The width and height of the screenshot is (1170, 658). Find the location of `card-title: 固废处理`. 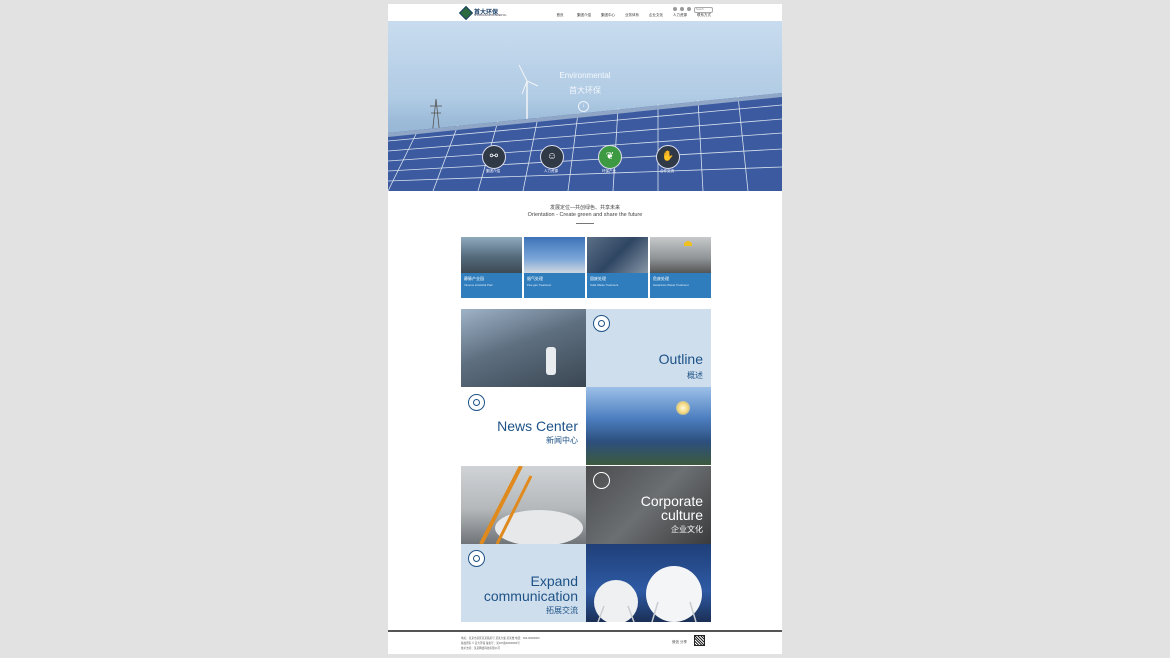

card-title: 固废处理 is located at coordinates (598, 278).